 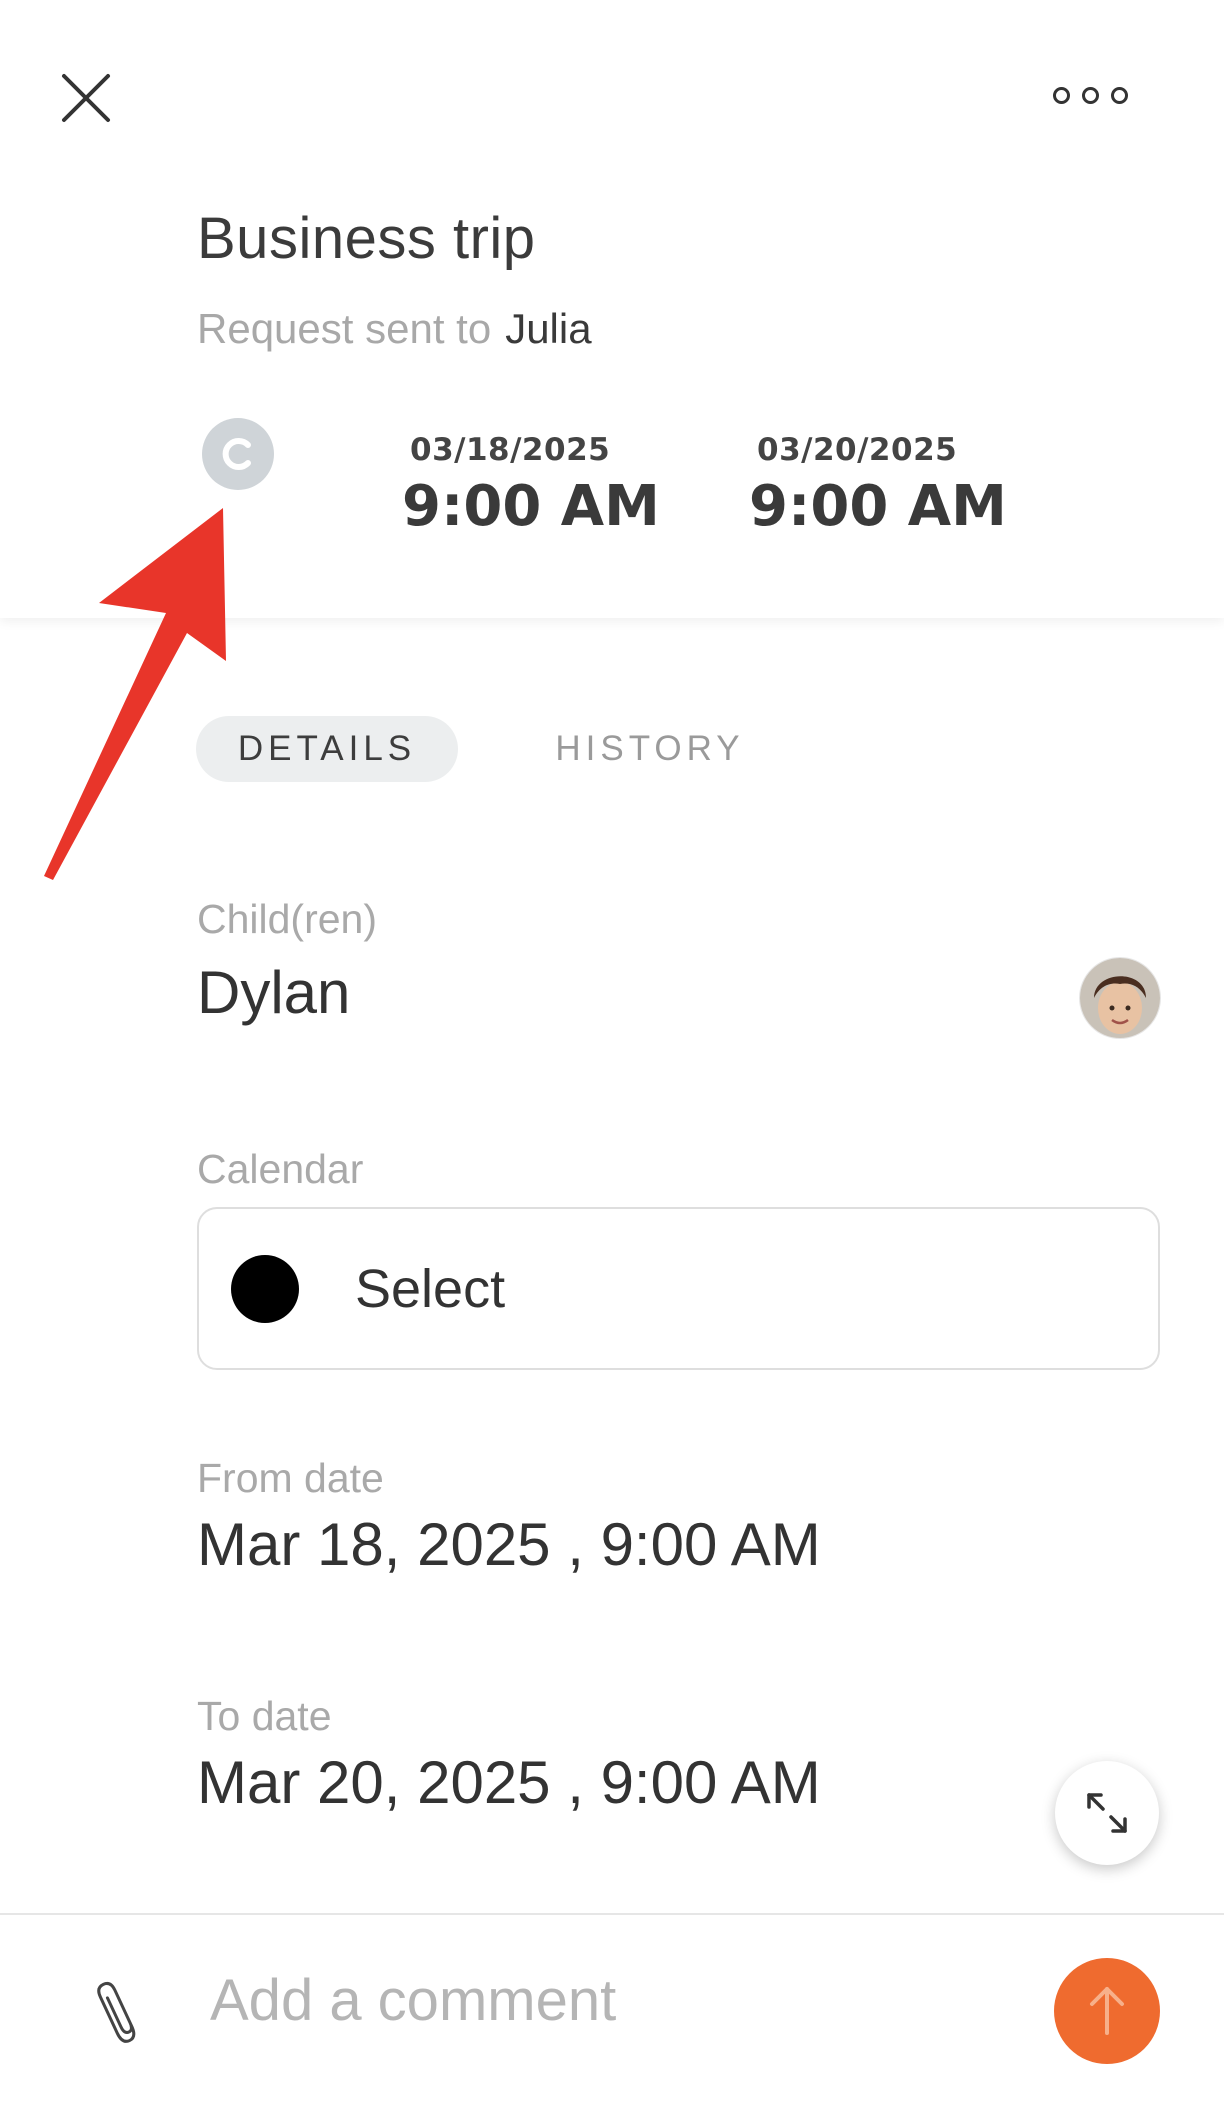 What do you see at coordinates (509, 1544) in the screenshot?
I see `from-date-value: Mar 18, 2025 , 9:00 AM` at bounding box center [509, 1544].